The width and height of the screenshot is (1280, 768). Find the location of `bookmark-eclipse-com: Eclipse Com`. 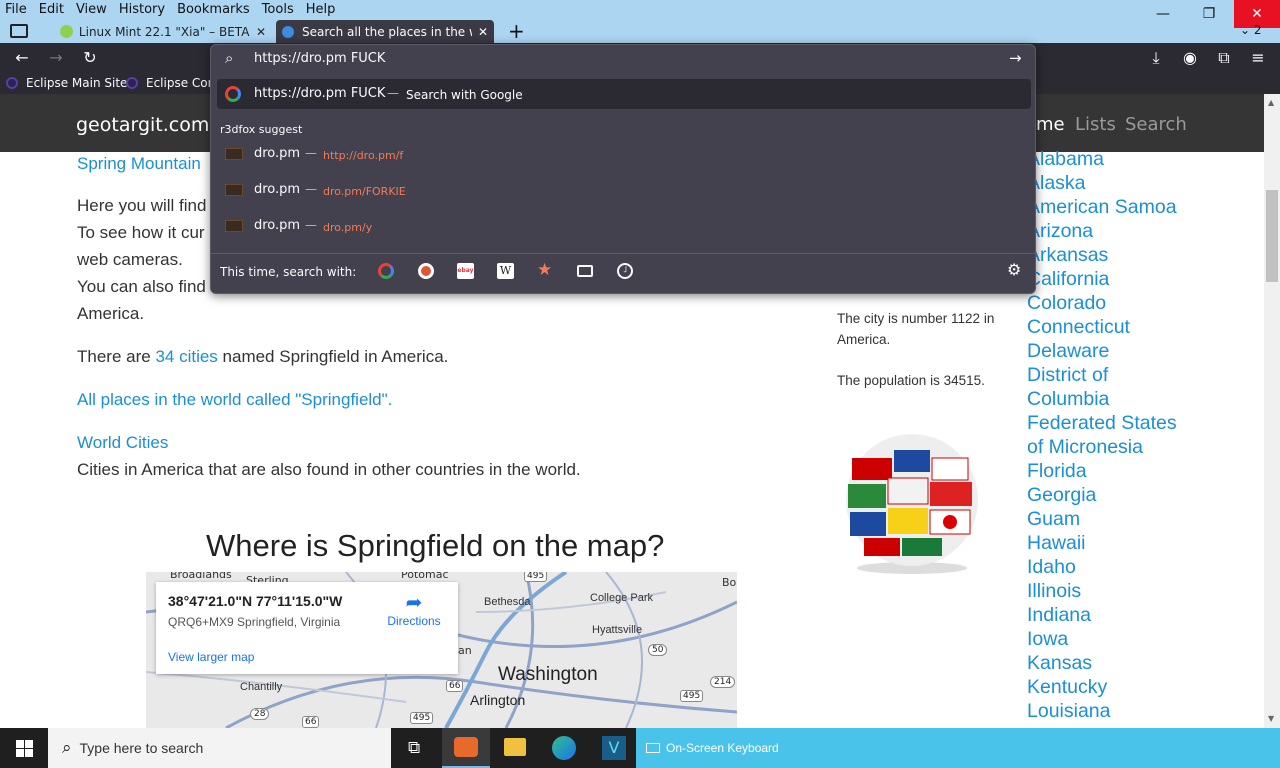

bookmark-eclipse-com: Eclipse Com is located at coordinates (172, 83).